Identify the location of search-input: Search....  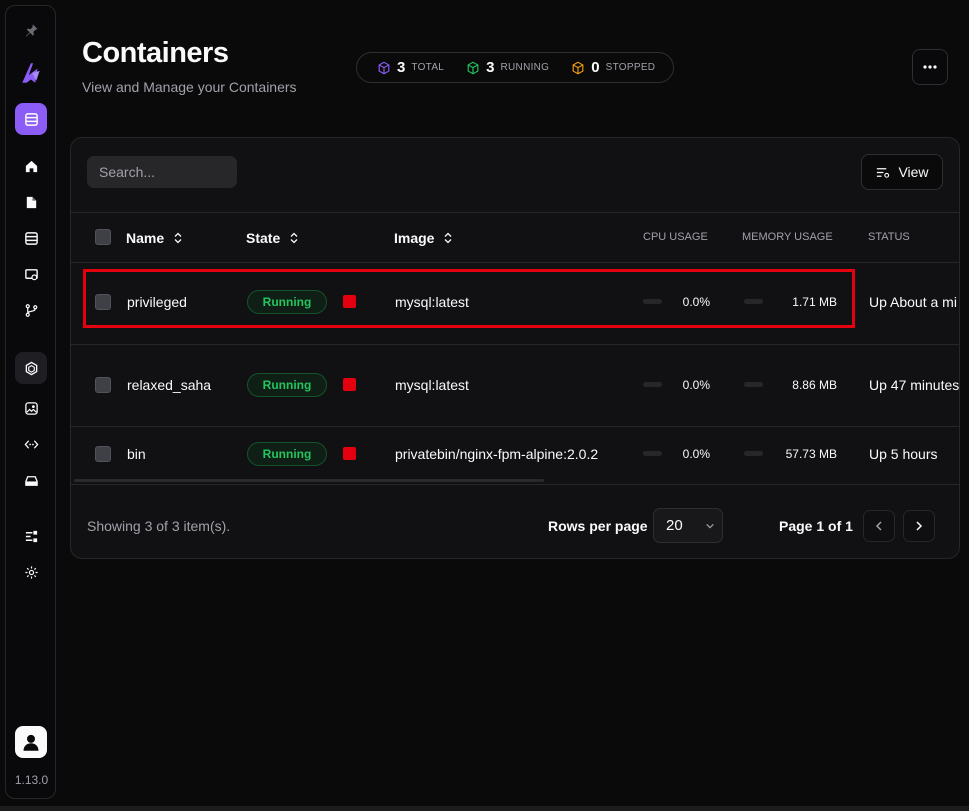
(162, 172).